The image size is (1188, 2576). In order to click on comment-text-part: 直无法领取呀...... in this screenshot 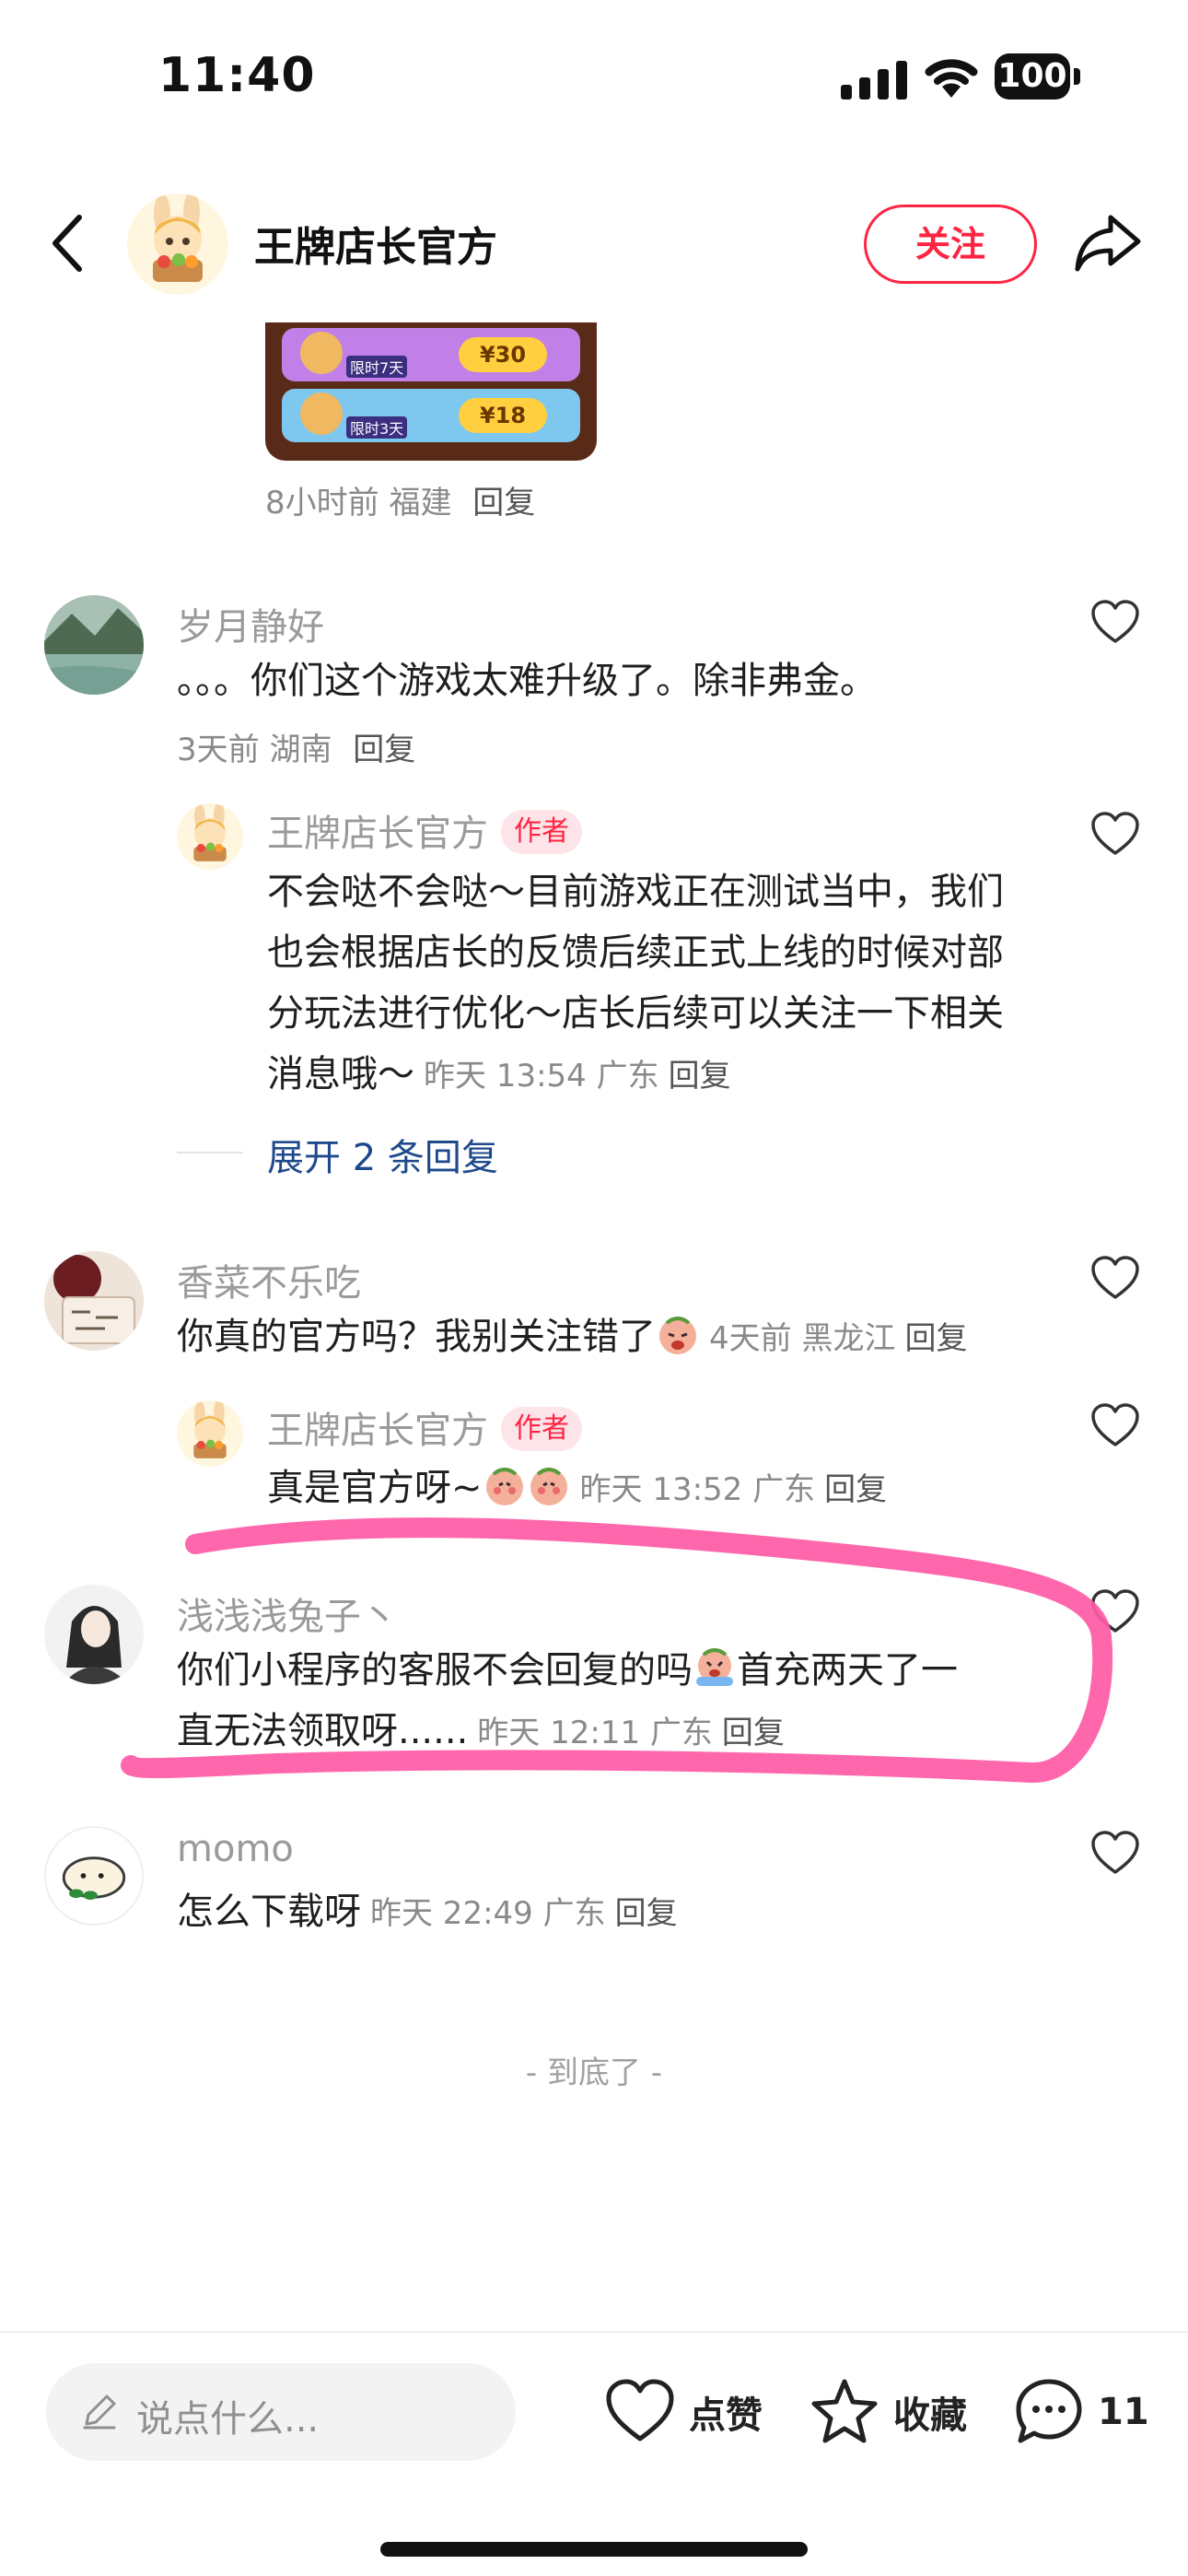, I will do `click(323, 1731)`.